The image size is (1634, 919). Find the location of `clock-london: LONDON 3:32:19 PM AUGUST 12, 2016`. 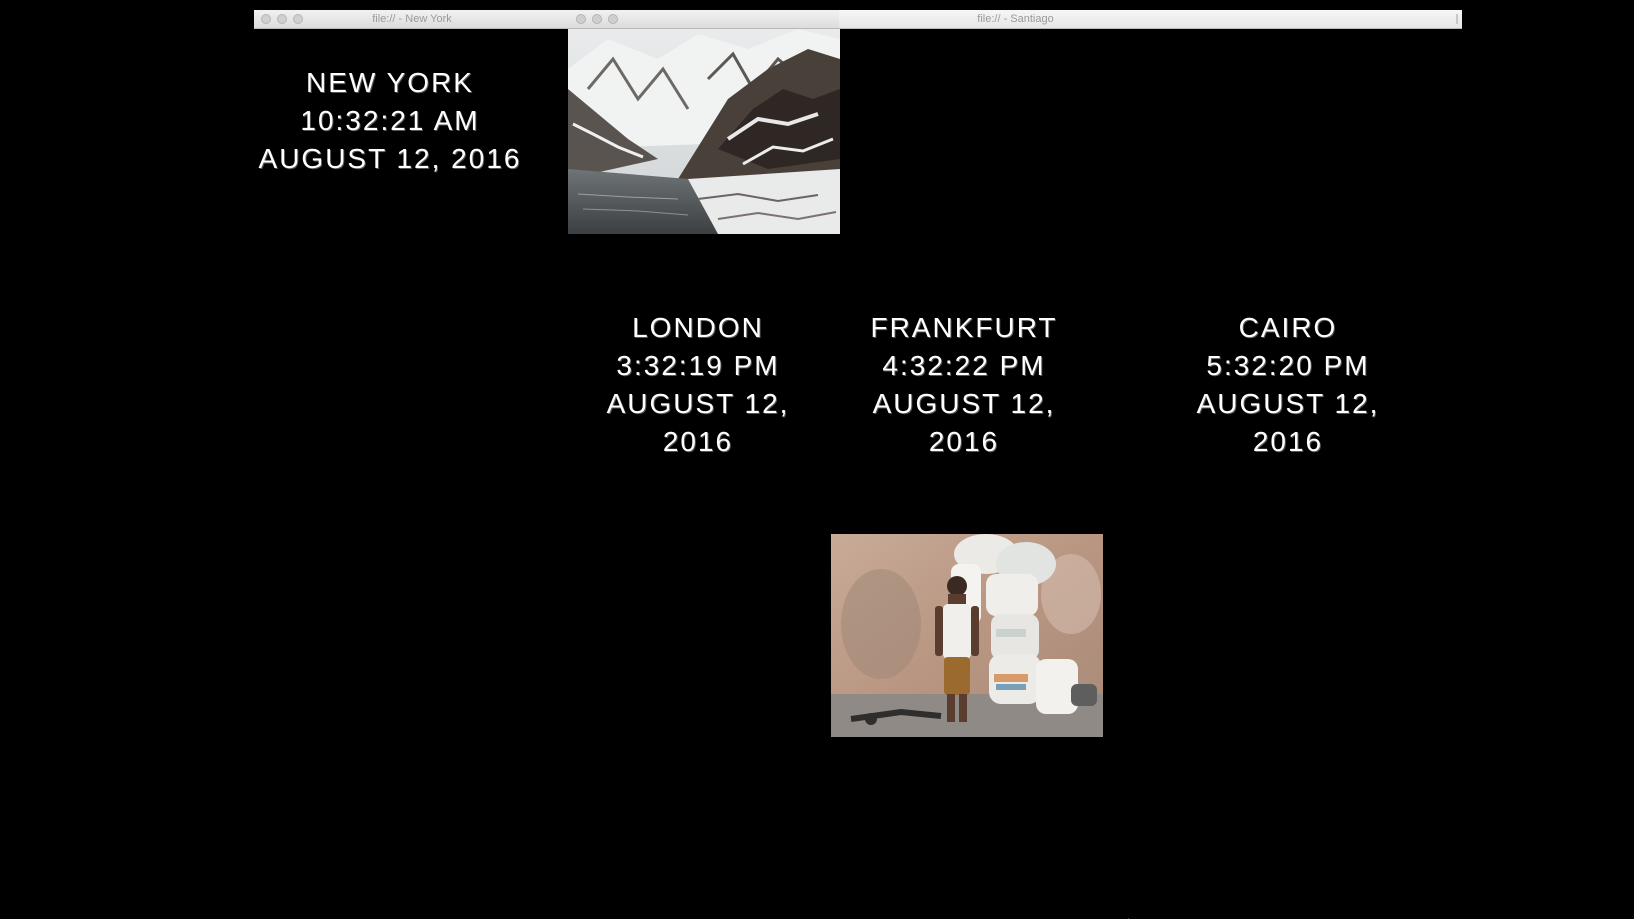

clock-london: LONDON 3:32:19 PM AUGUST 12, 2016 is located at coordinates (698, 385).